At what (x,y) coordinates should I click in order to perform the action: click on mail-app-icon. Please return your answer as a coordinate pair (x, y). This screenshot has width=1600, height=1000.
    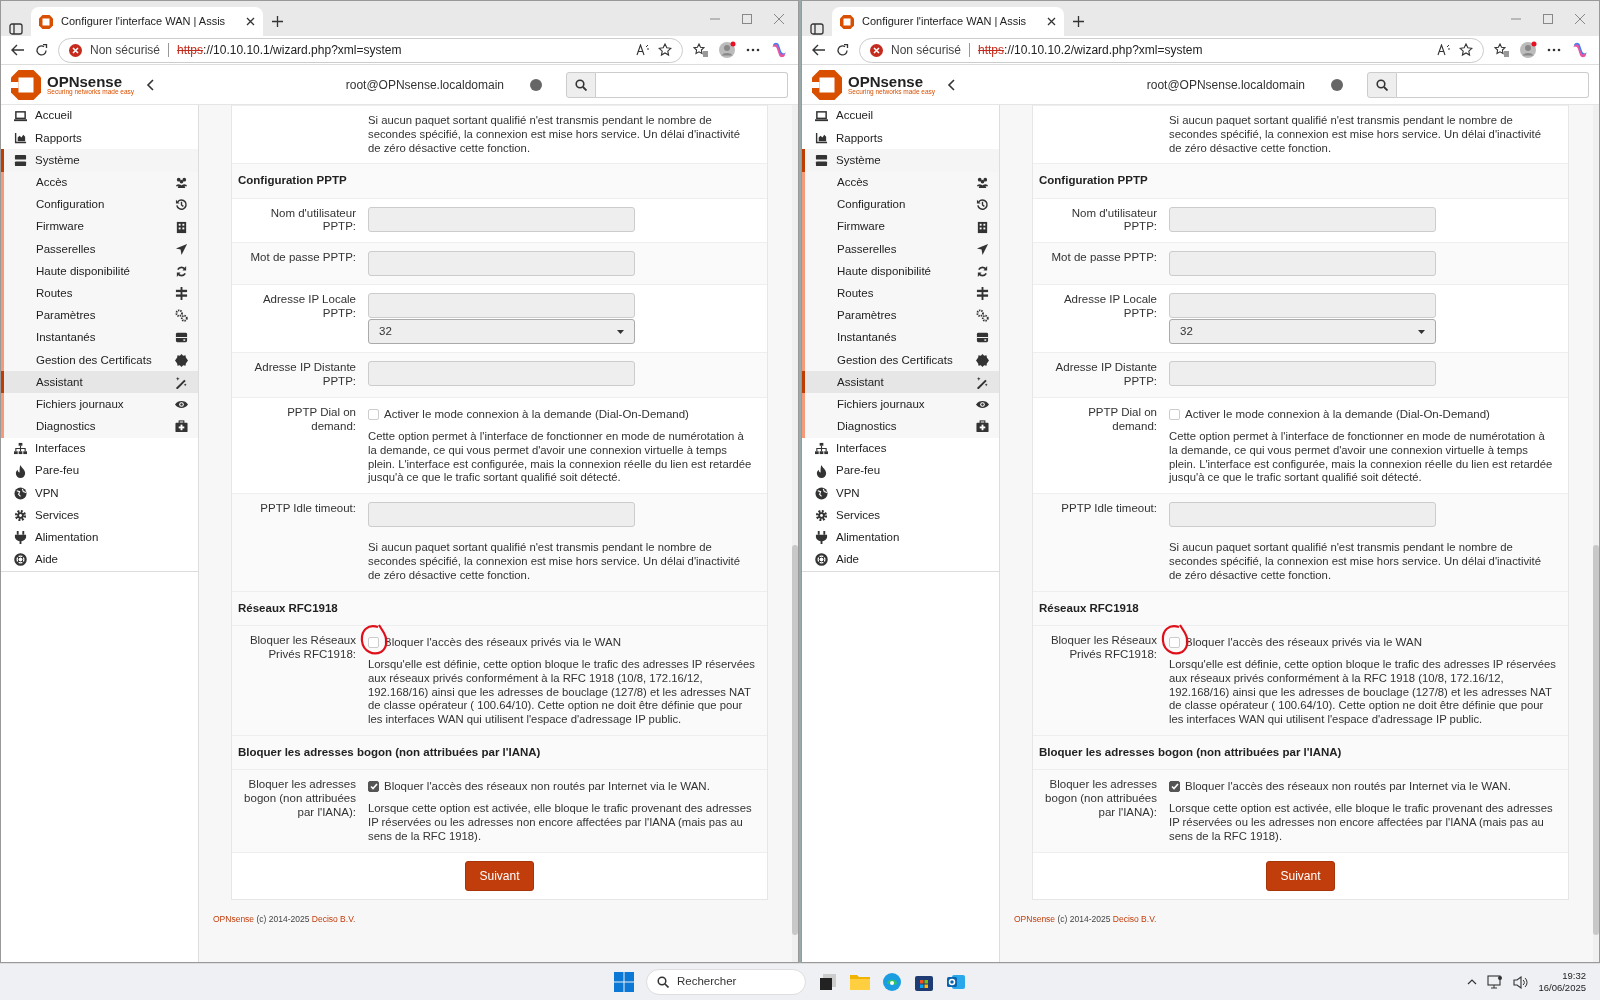
    Looking at the image, I should click on (956, 982).